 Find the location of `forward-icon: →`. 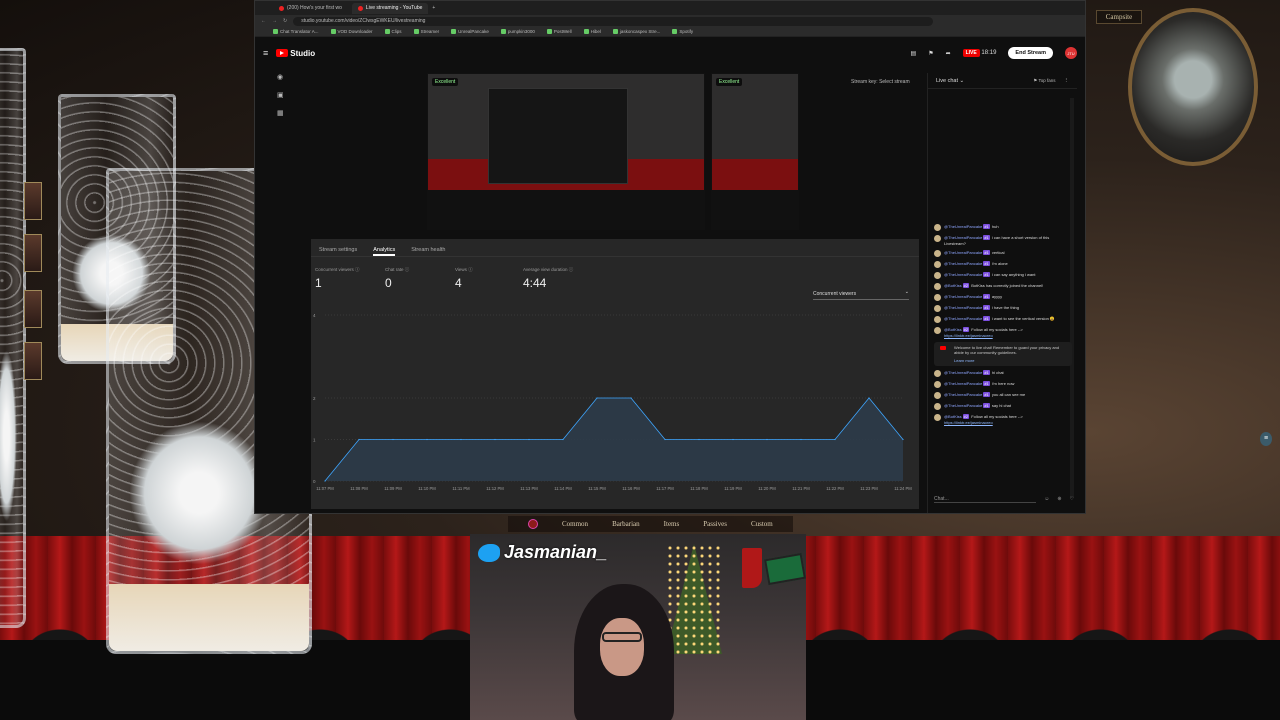

forward-icon: → is located at coordinates (274, 21).